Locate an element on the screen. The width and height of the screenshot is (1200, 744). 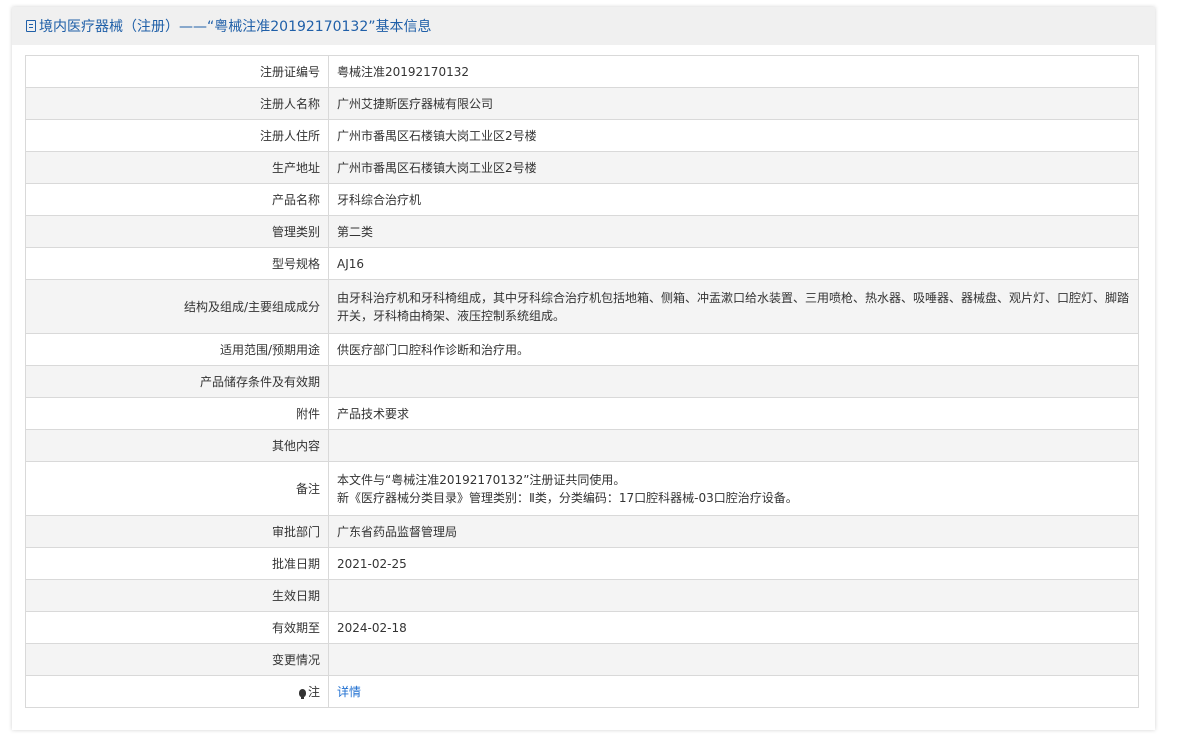
table-row: 注册证编号 粤械注准20192170132 is located at coordinates (582, 71).